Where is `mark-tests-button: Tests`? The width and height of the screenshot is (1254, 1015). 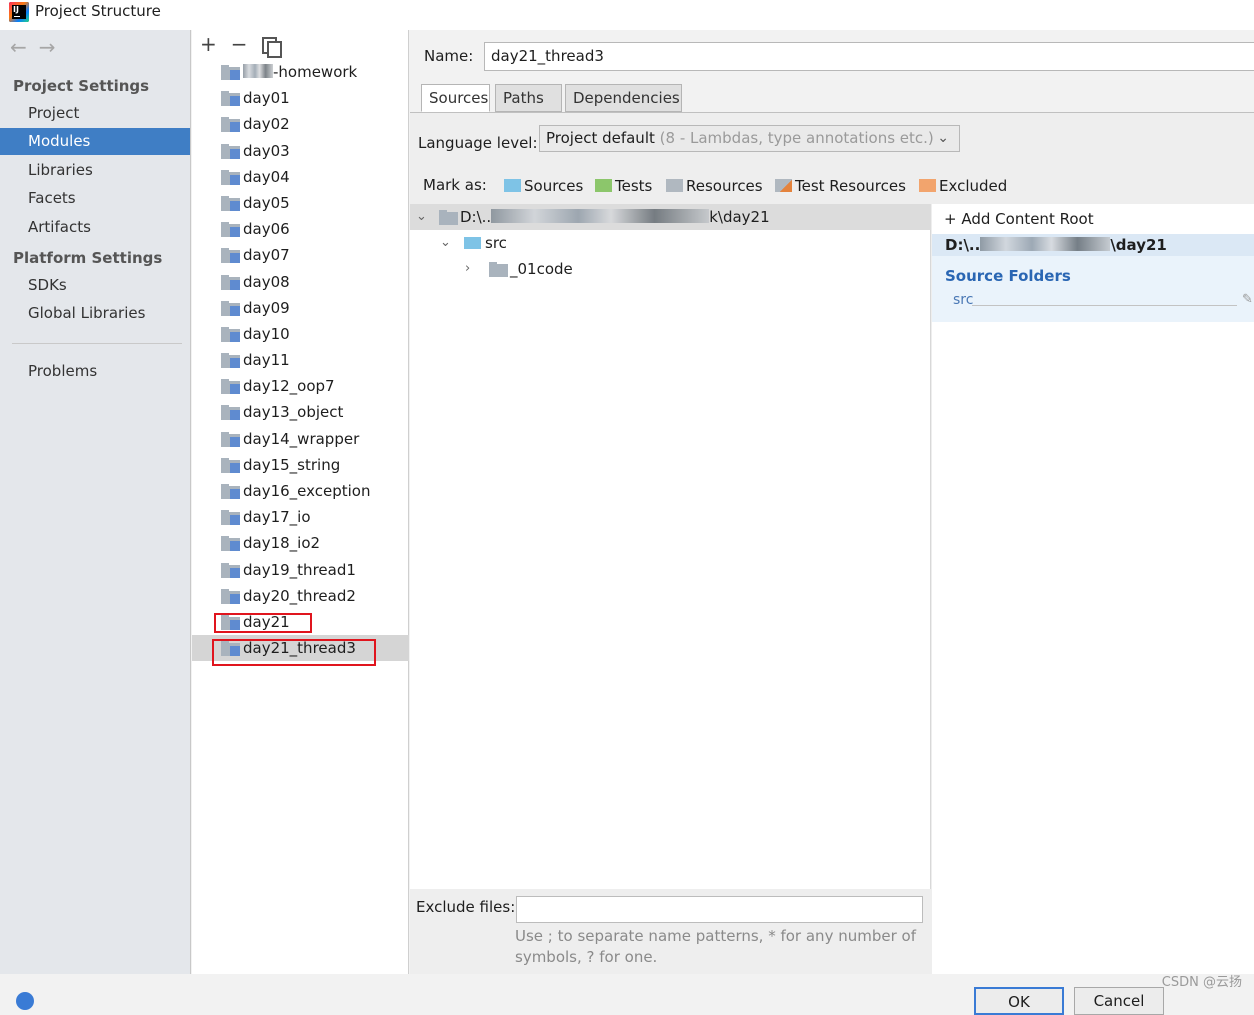 mark-tests-button: Tests is located at coordinates (623, 187).